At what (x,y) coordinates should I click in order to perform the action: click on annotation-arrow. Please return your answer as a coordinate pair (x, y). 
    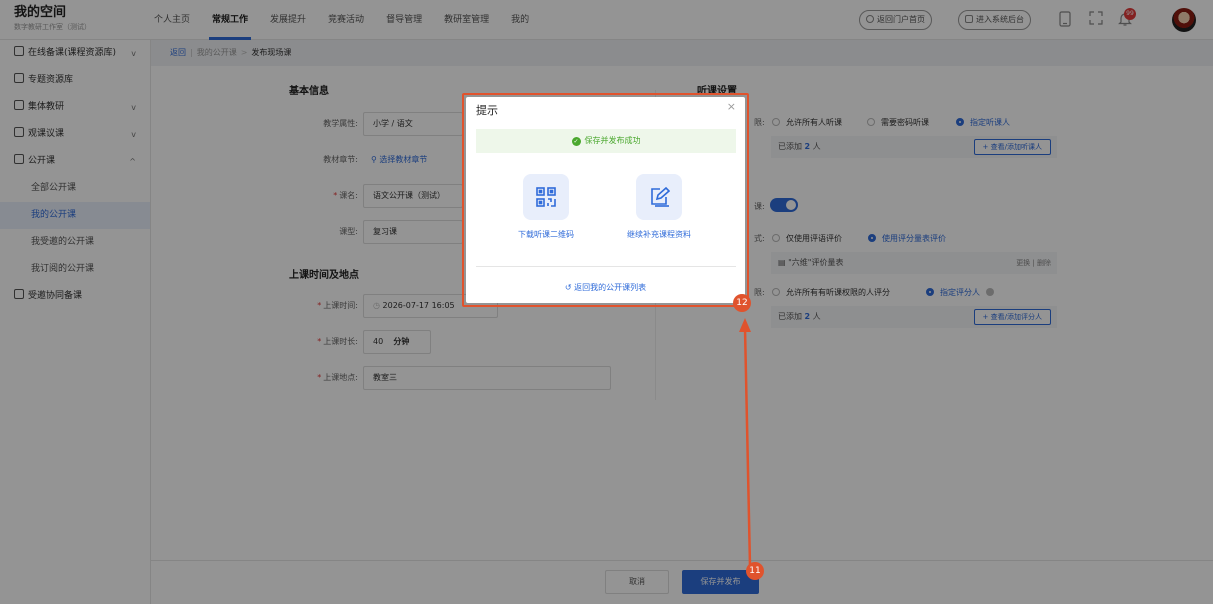
    Looking at the image, I should click on (745, 442).